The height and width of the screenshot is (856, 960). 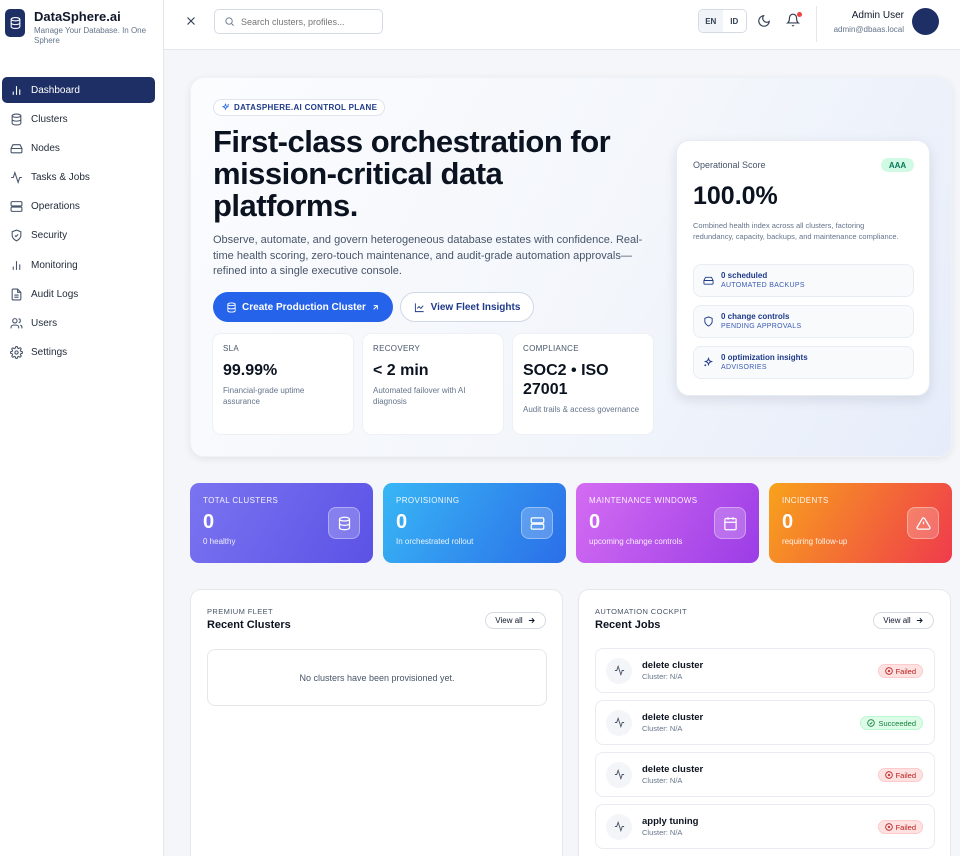 I want to click on theme-toggle-button, so click(x=764, y=21).